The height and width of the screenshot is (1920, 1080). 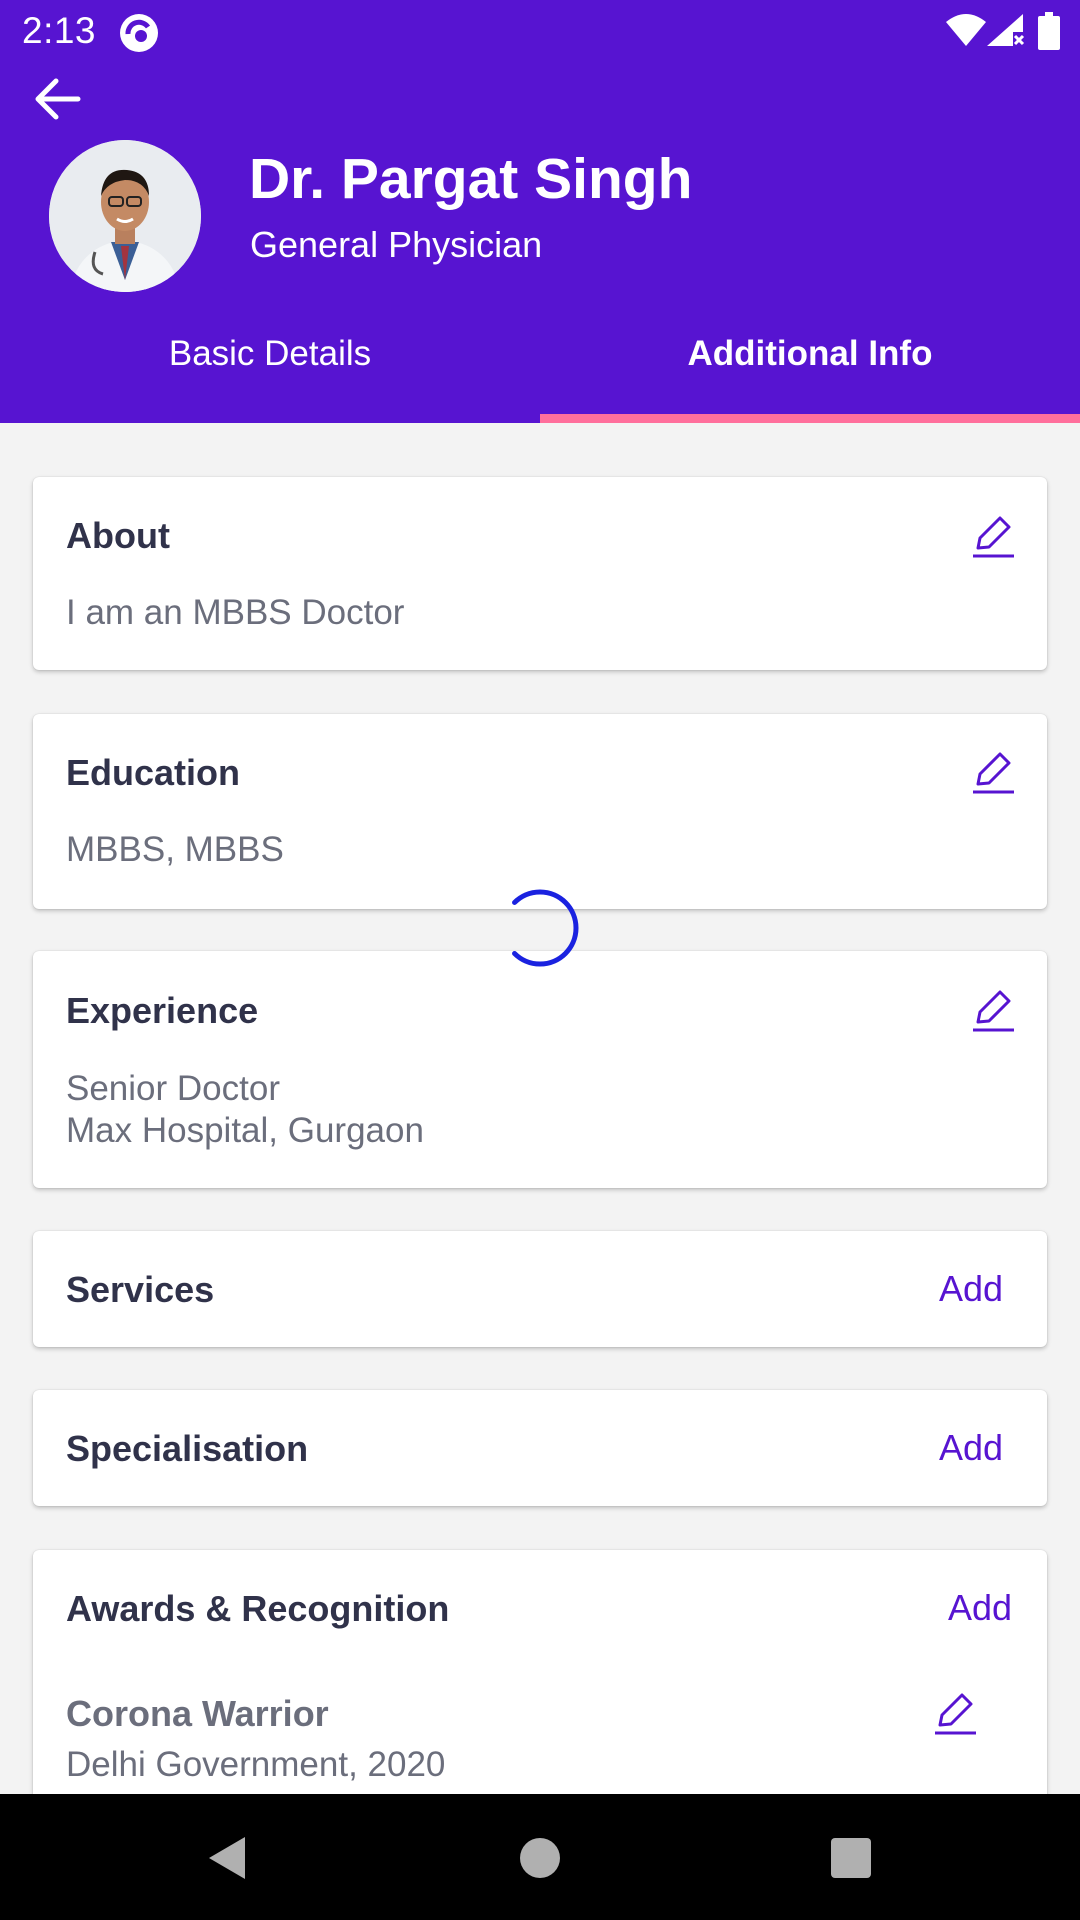 I want to click on doctor-name: Dr. Pargat Singh, so click(x=471, y=179).